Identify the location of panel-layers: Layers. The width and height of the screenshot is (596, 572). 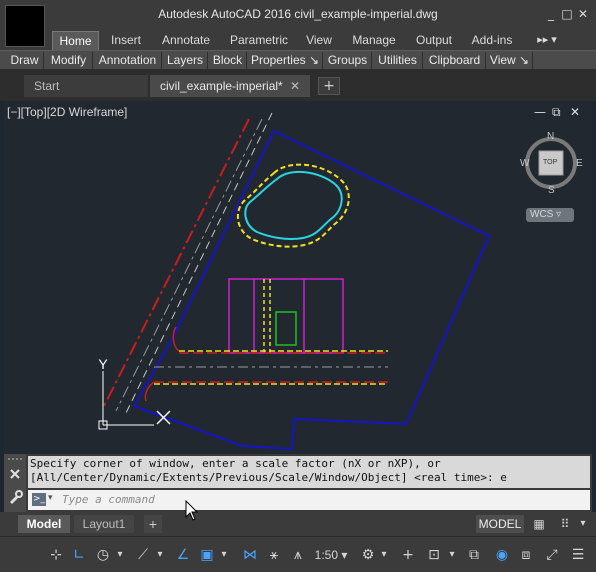
(185, 60).